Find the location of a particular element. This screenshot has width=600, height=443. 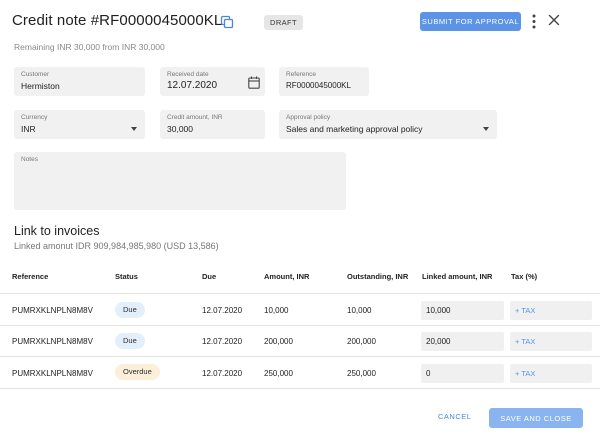

page-title: Credit note #RF0000045000KL is located at coordinates (117, 20).